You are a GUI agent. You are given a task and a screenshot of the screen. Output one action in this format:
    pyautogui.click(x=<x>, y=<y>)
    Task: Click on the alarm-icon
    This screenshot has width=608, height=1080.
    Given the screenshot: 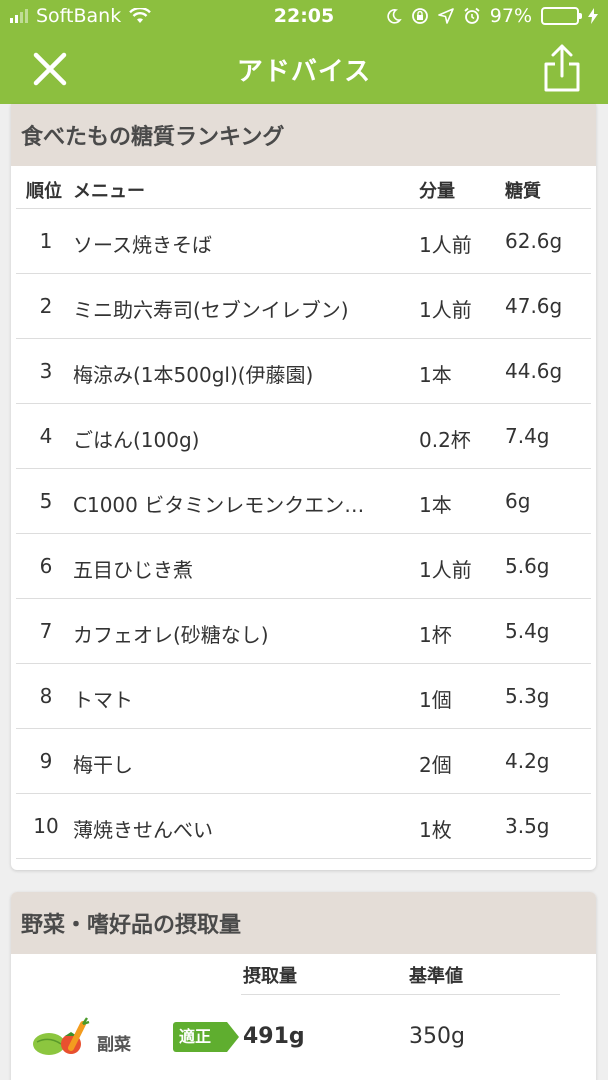 What is the action you would take?
    pyautogui.click(x=472, y=15)
    